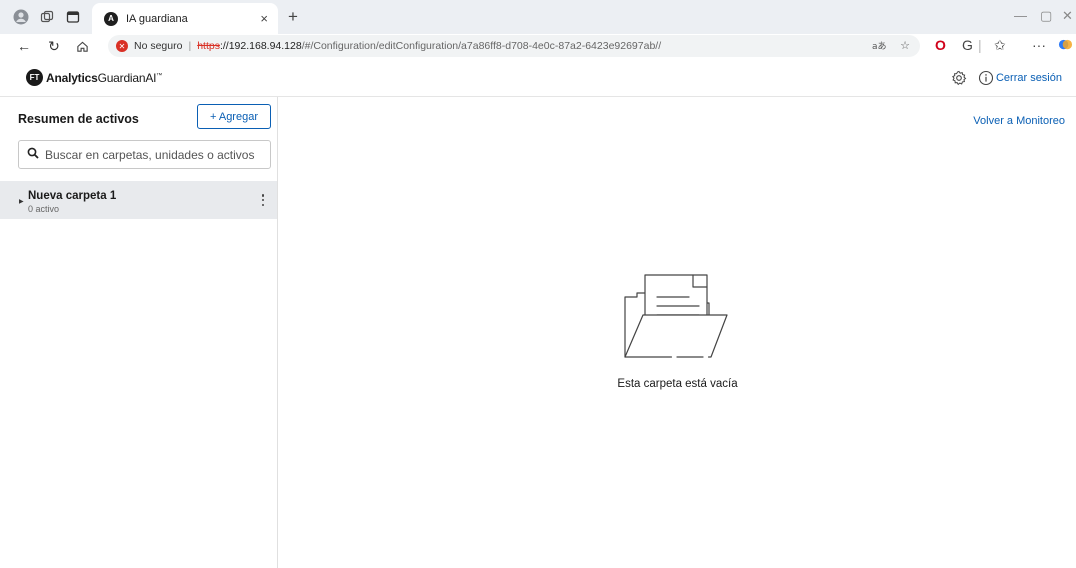 This screenshot has width=1076, height=568. Describe the element at coordinates (33, 155) in the screenshot. I see `search-icon` at that location.